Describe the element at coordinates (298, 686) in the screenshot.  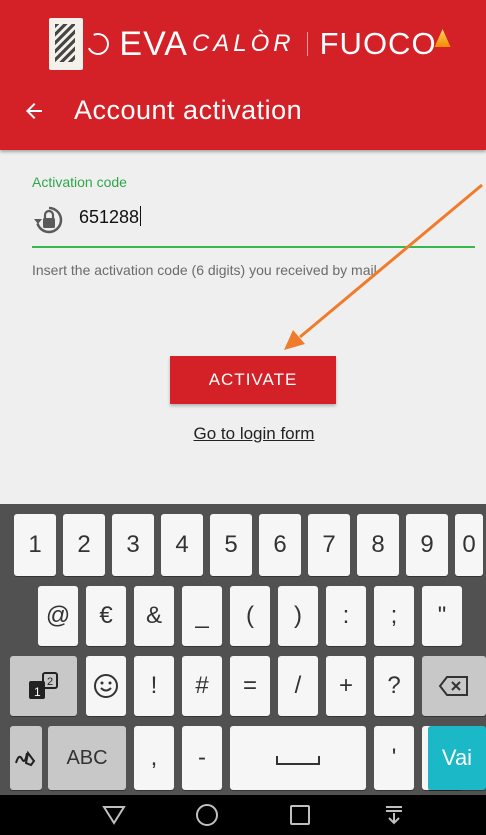
I see `key-slash: /` at that location.